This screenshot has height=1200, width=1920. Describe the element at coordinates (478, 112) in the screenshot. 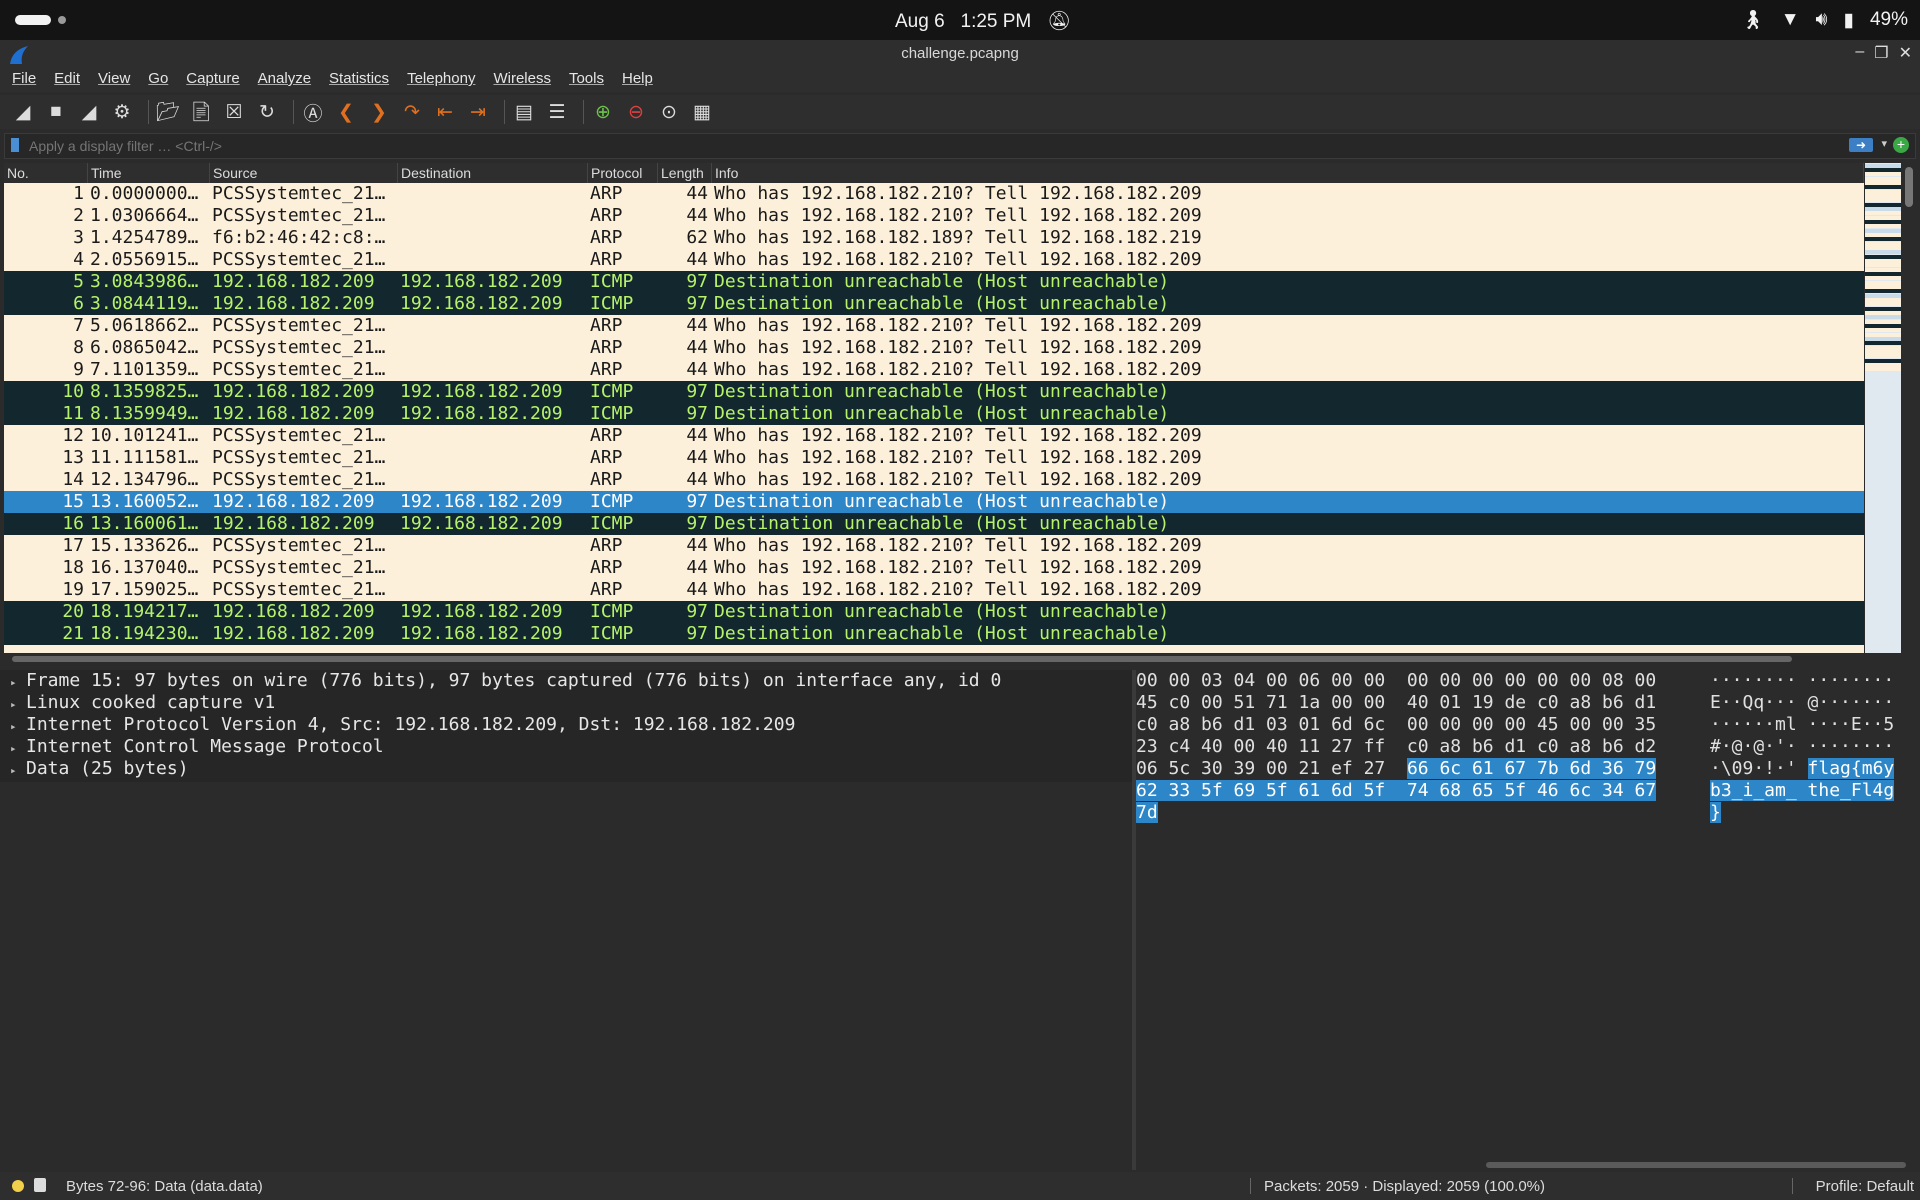

I see `last-packet-icon: ⇥` at that location.